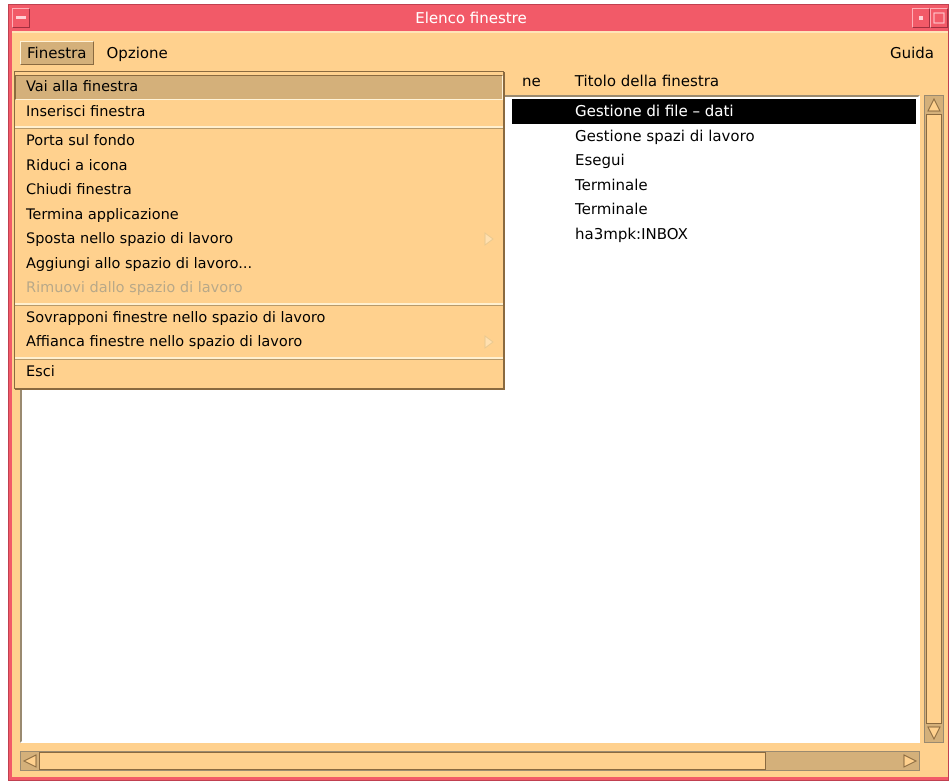 Image resolution: width=949 pixels, height=783 pixels. What do you see at coordinates (714, 111) in the screenshot?
I see `list-row: Gestione di file – dati` at bounding box center [714, 111].